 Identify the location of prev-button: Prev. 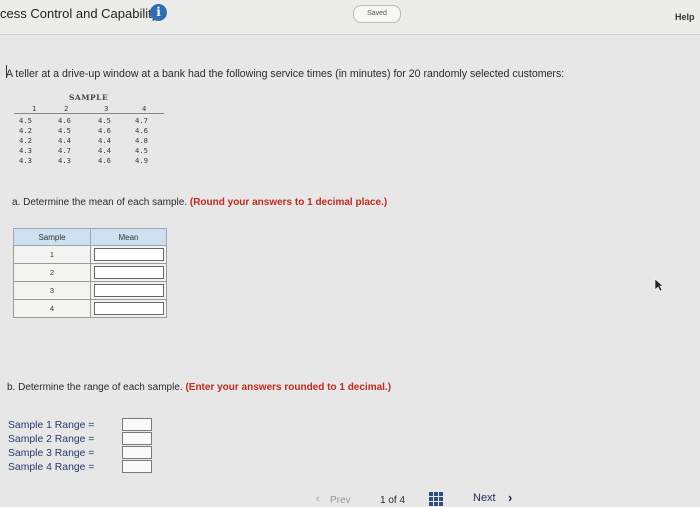
(340, 500).